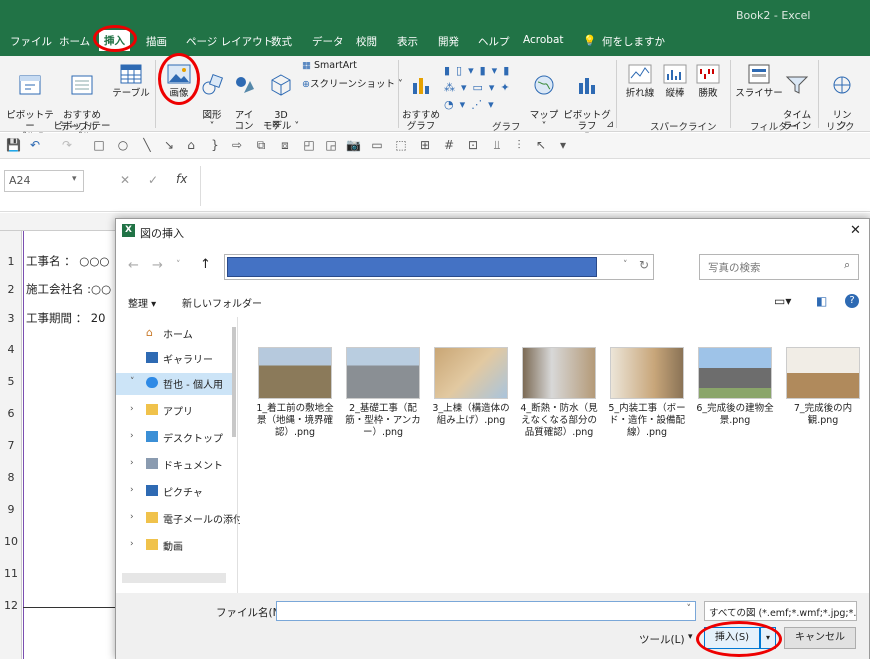 The height and width of the screenshot is (659, 870). I want to click on send-backward-icon: ◲, so click(331, 145).